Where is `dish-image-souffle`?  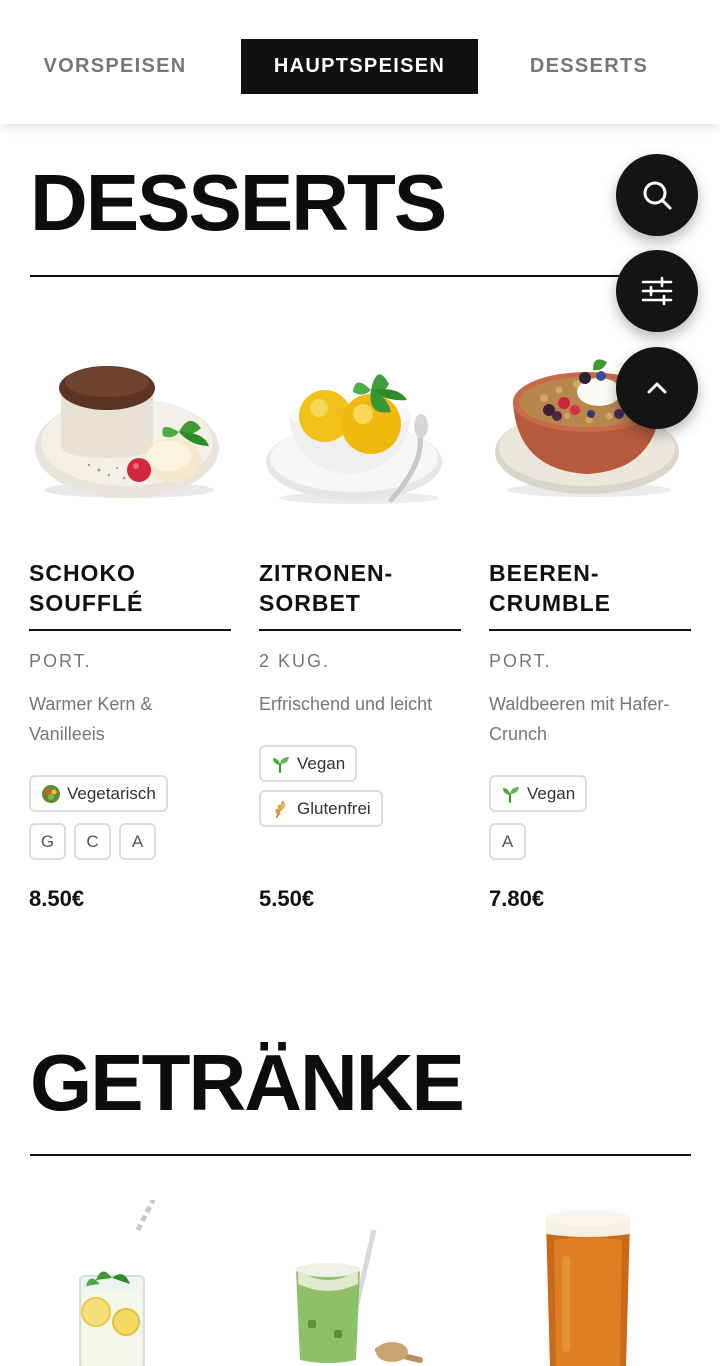 dish-image-souffle is located at coordinates (130, 435).